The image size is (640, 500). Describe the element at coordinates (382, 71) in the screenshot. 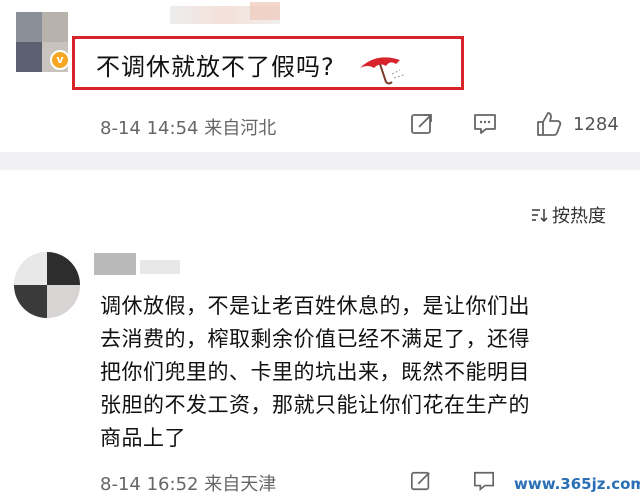

I see `umbrella-icon` at that location.